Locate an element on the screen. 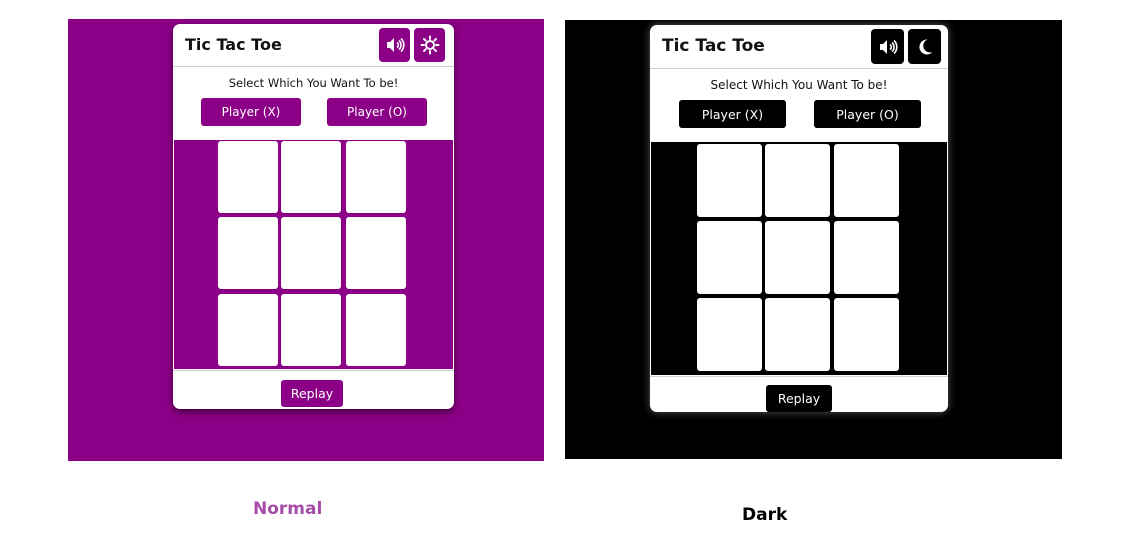 This screenshot has width=1136, height=534. moon-icon is located at coordinates (925, 46).